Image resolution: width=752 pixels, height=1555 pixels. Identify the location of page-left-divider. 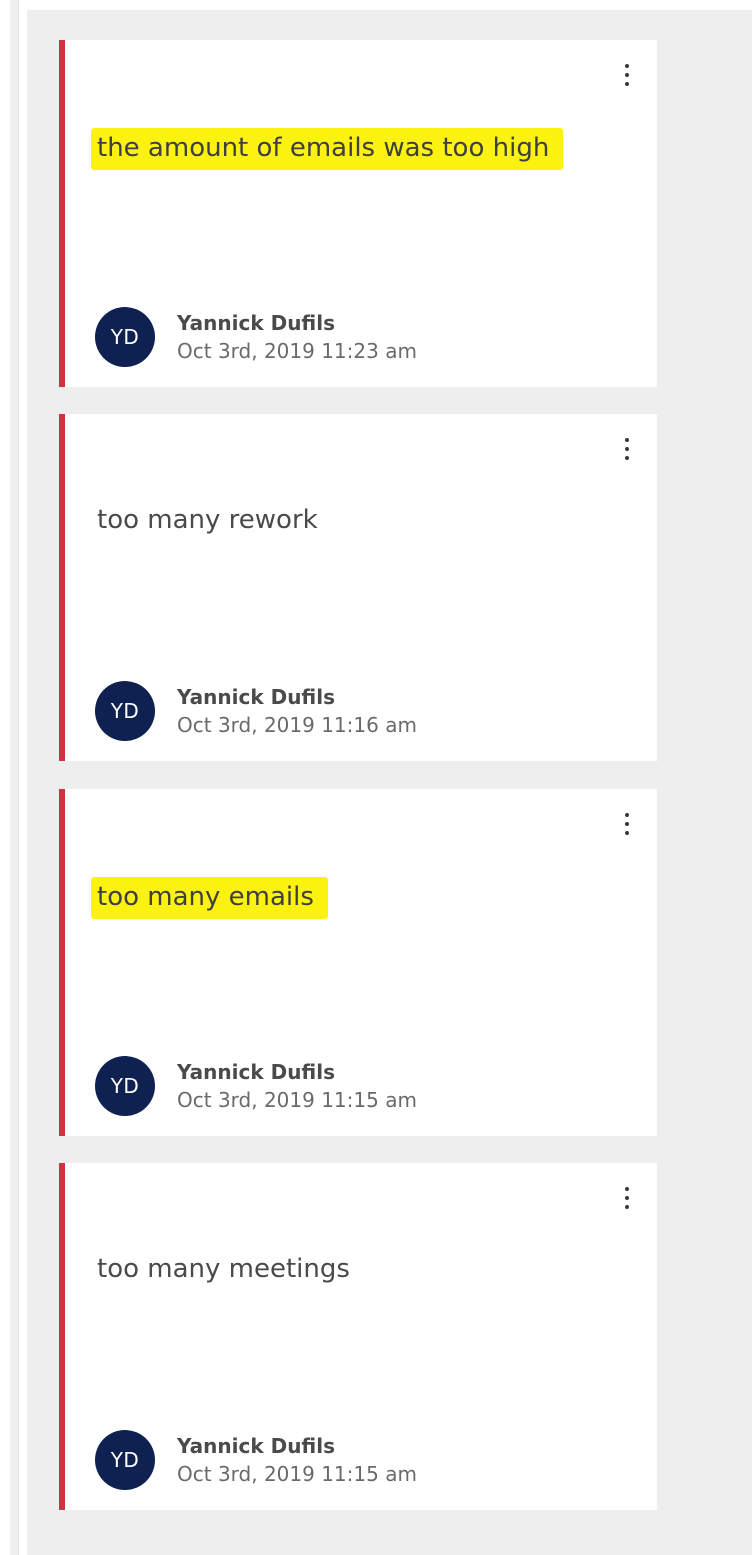
(14, 777).